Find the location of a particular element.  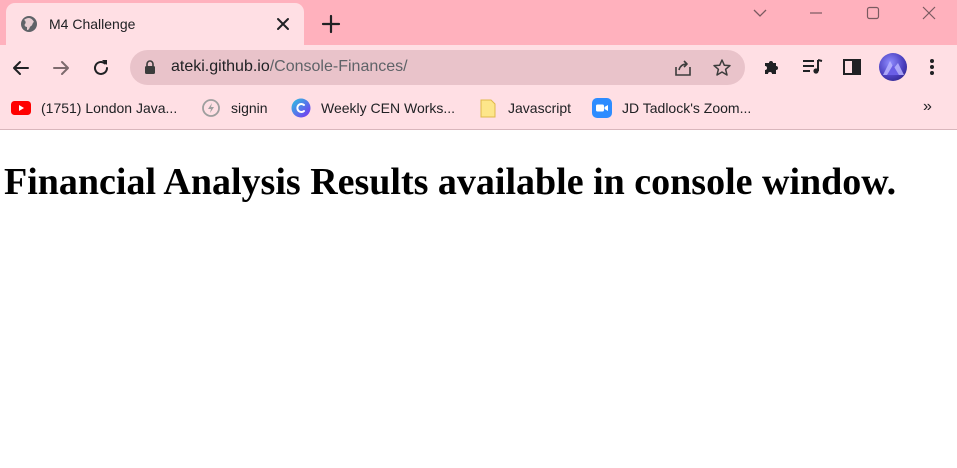

youtube-icon is located at coordinates (21, 108).